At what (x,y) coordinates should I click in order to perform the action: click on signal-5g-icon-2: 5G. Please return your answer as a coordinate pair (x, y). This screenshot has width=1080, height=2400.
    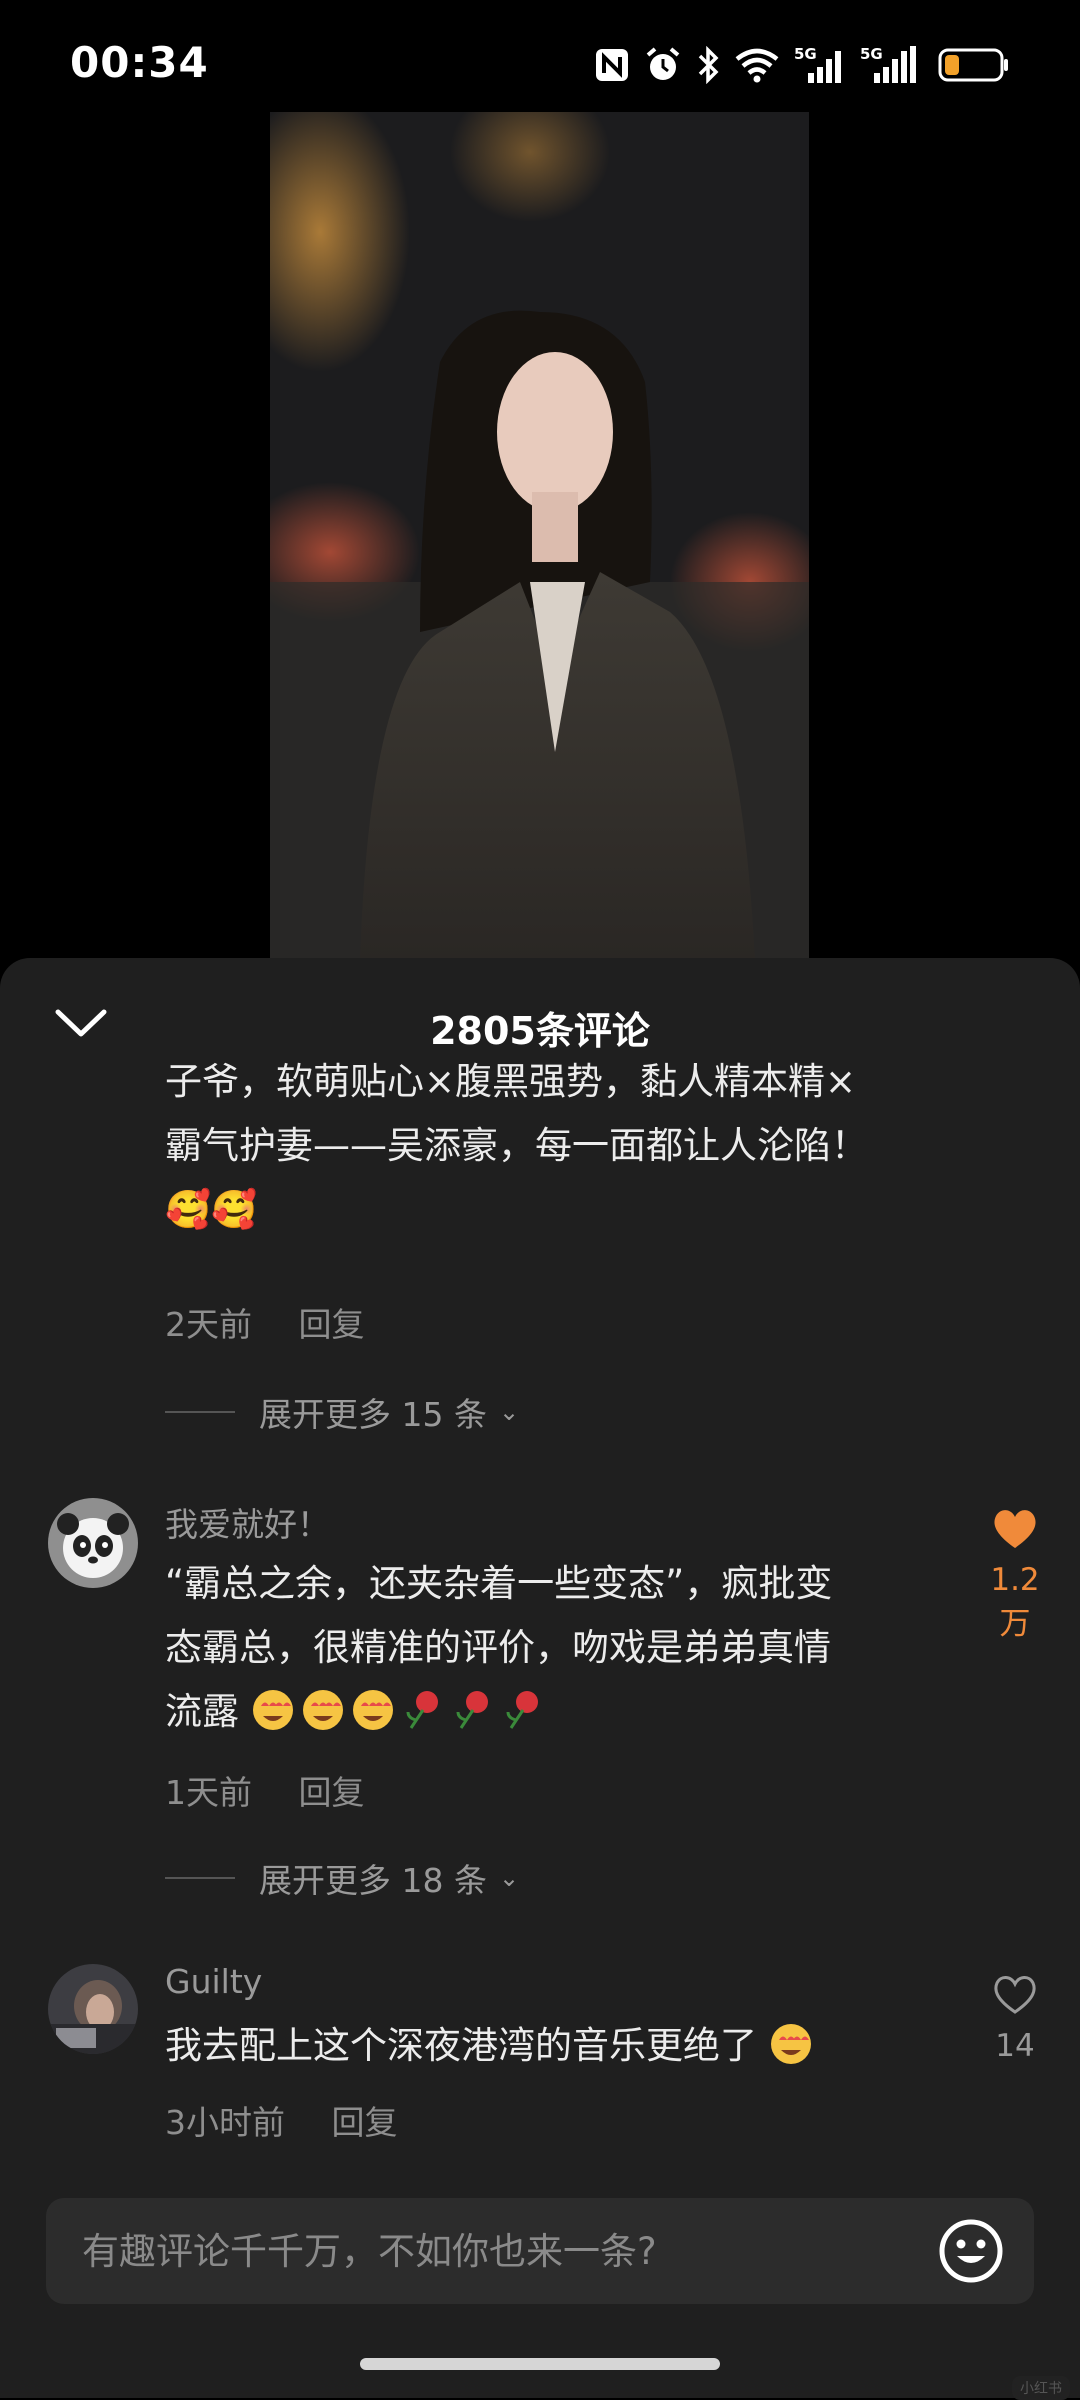
    Looking at the image, I should click on (888, 64).